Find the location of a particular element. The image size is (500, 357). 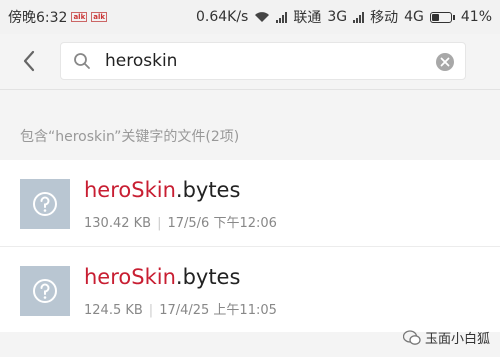

search-input is located at coordinates (265, 61).